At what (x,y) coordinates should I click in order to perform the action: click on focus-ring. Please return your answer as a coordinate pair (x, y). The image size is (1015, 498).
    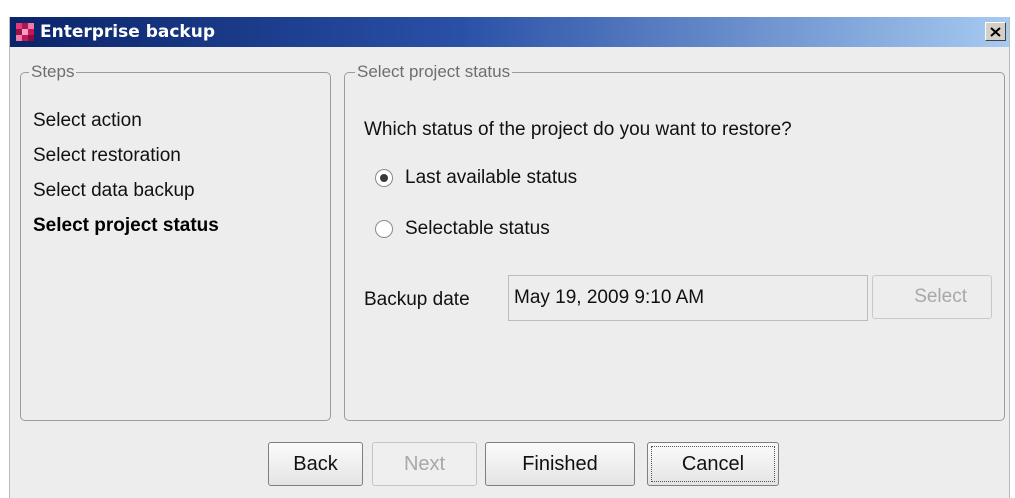
    Looking at the image, I should click on (713, 464).